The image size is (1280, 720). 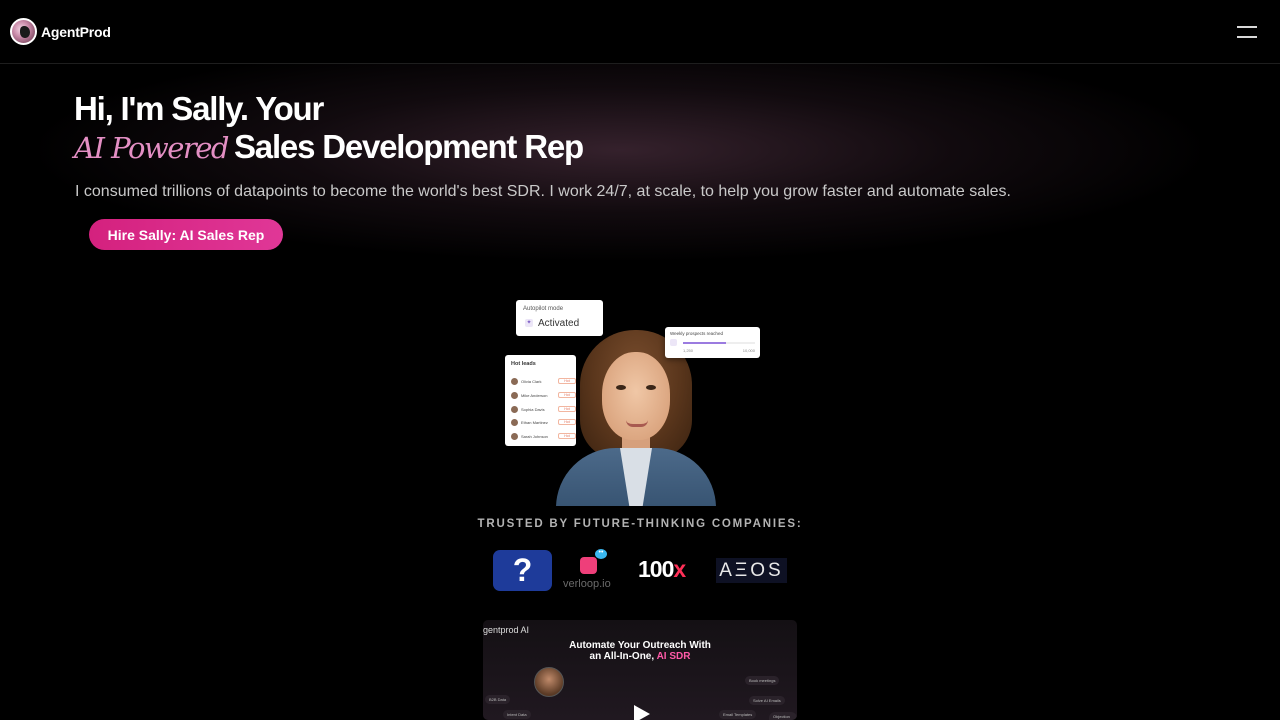 What do you see at coordinates (186, 234) in the screenshot?
I see `hire-sally-button: Hire Sally: AI Sales Rep` at bounding box center [186, 234].